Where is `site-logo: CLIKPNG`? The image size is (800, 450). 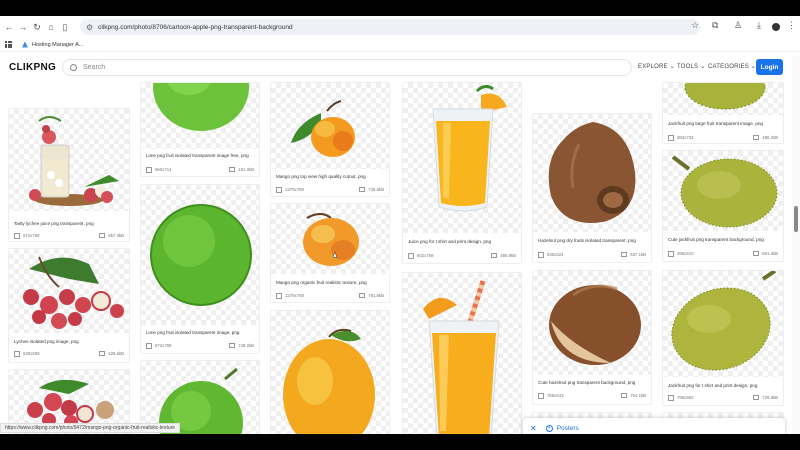
site-logo: CLIKPNG is located at coordinates (32, 67).